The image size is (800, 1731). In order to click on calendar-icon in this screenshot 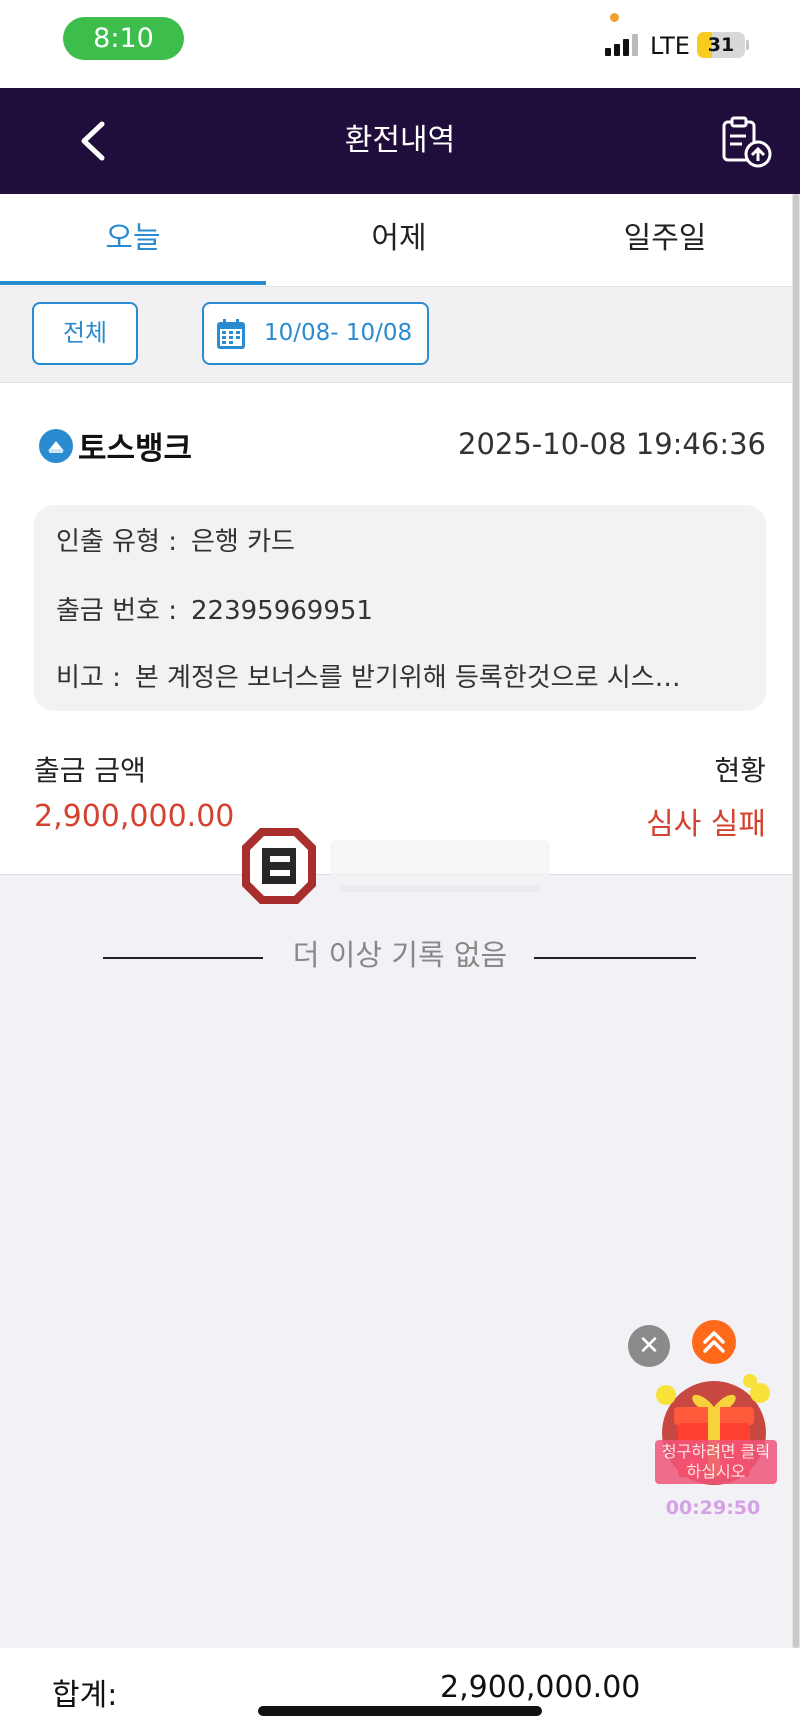, I will do `click(231, 334)`.